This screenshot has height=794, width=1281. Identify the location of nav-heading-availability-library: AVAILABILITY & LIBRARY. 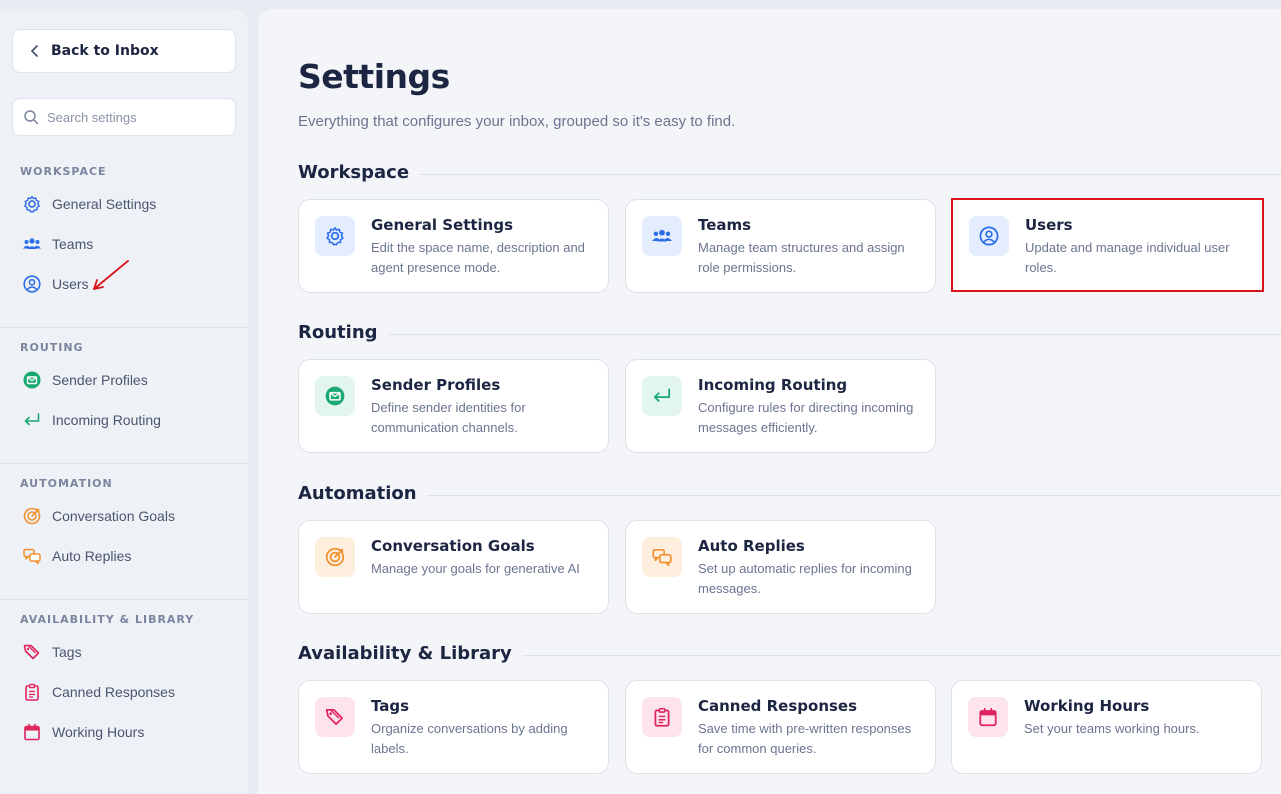
(107, 619).